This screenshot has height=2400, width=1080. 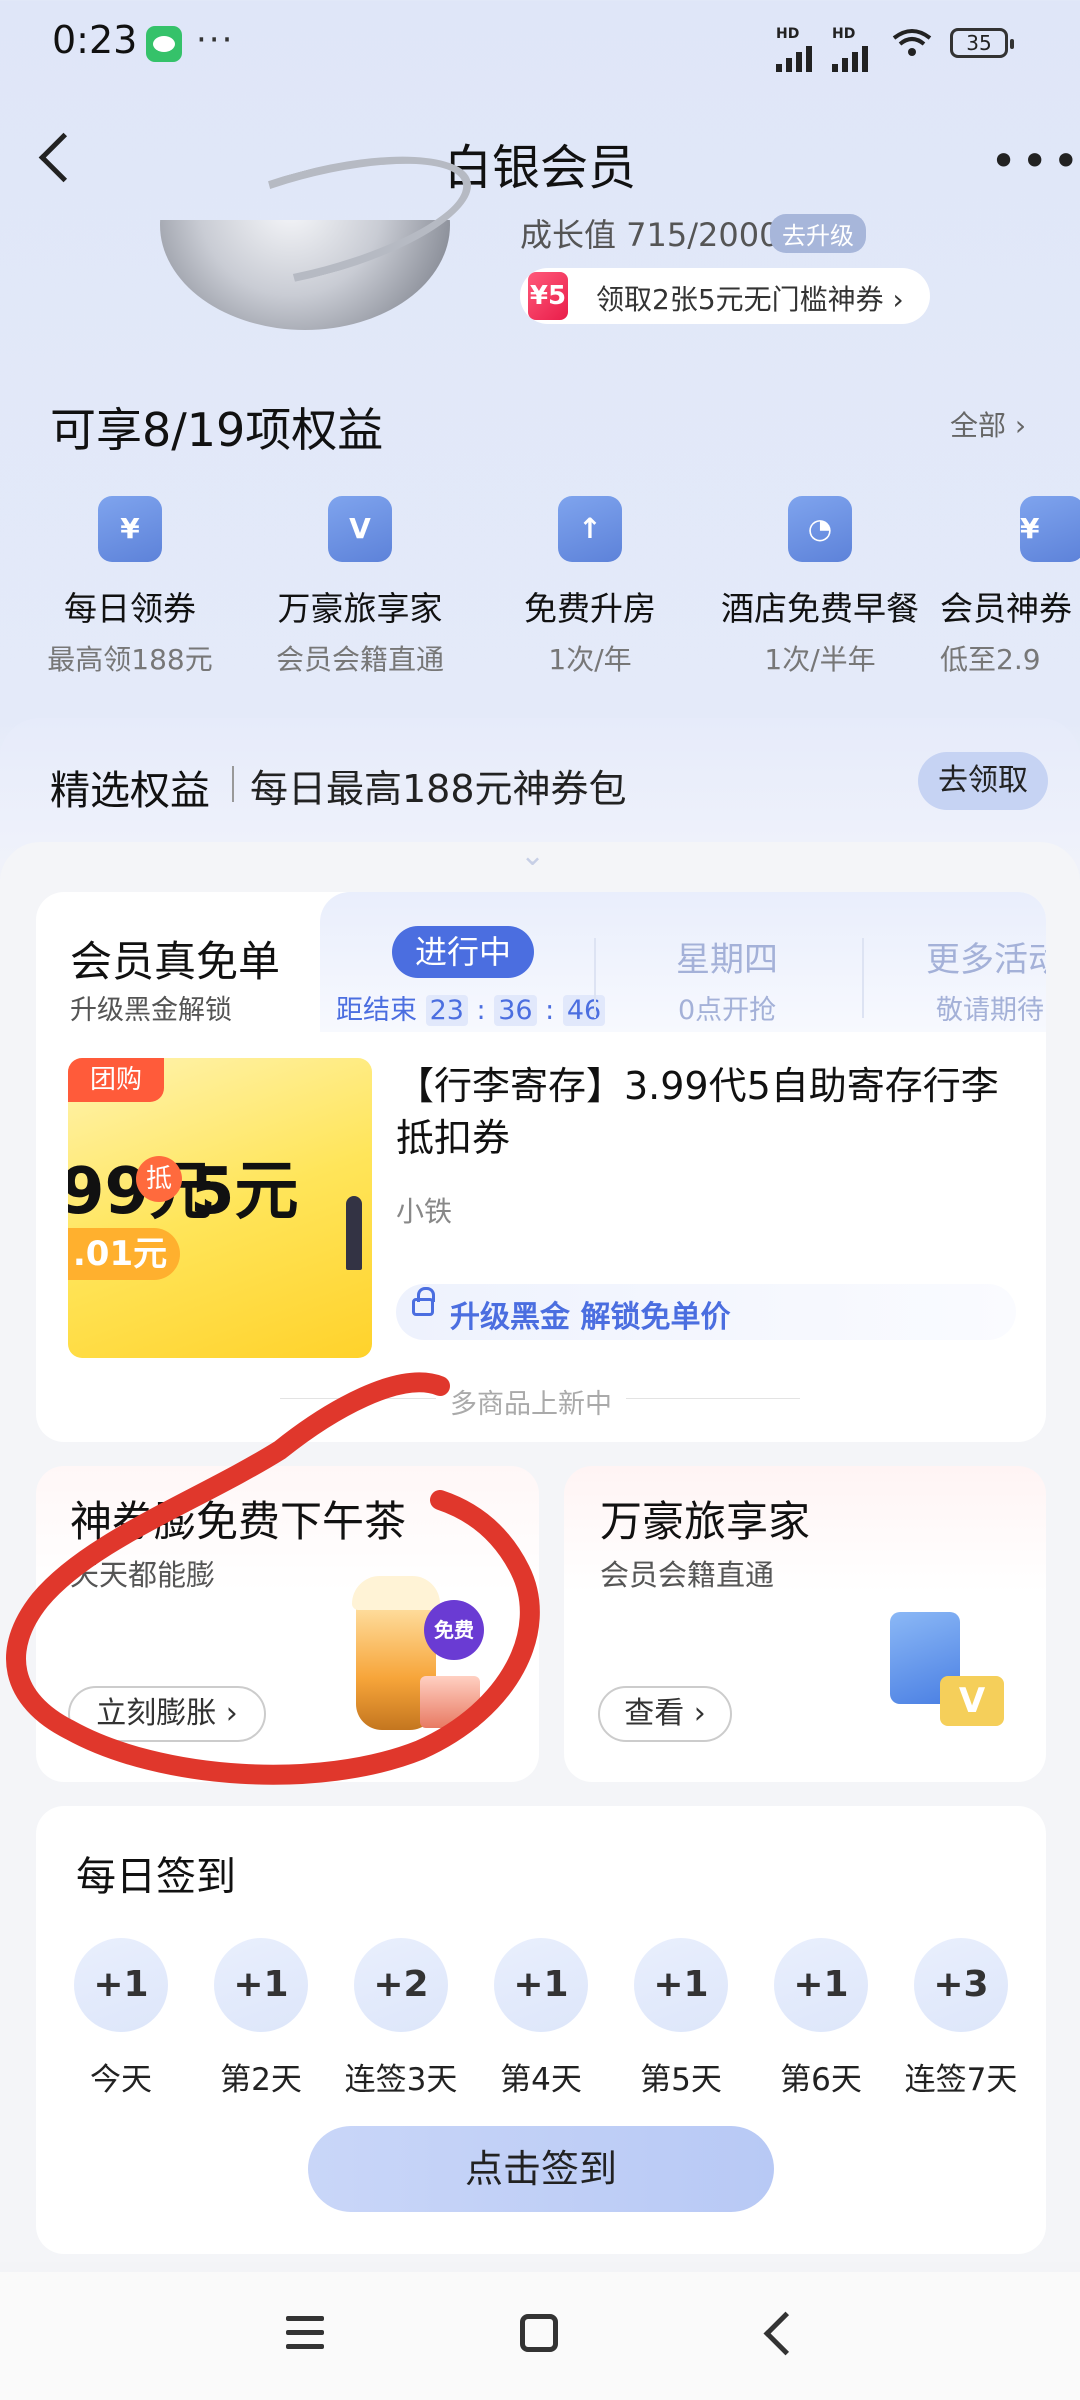 What do you see at coordinates (541, 2018) in the screenshot?
I see `checkin-day: +1 第4天` at bounding box center [541, 2018].